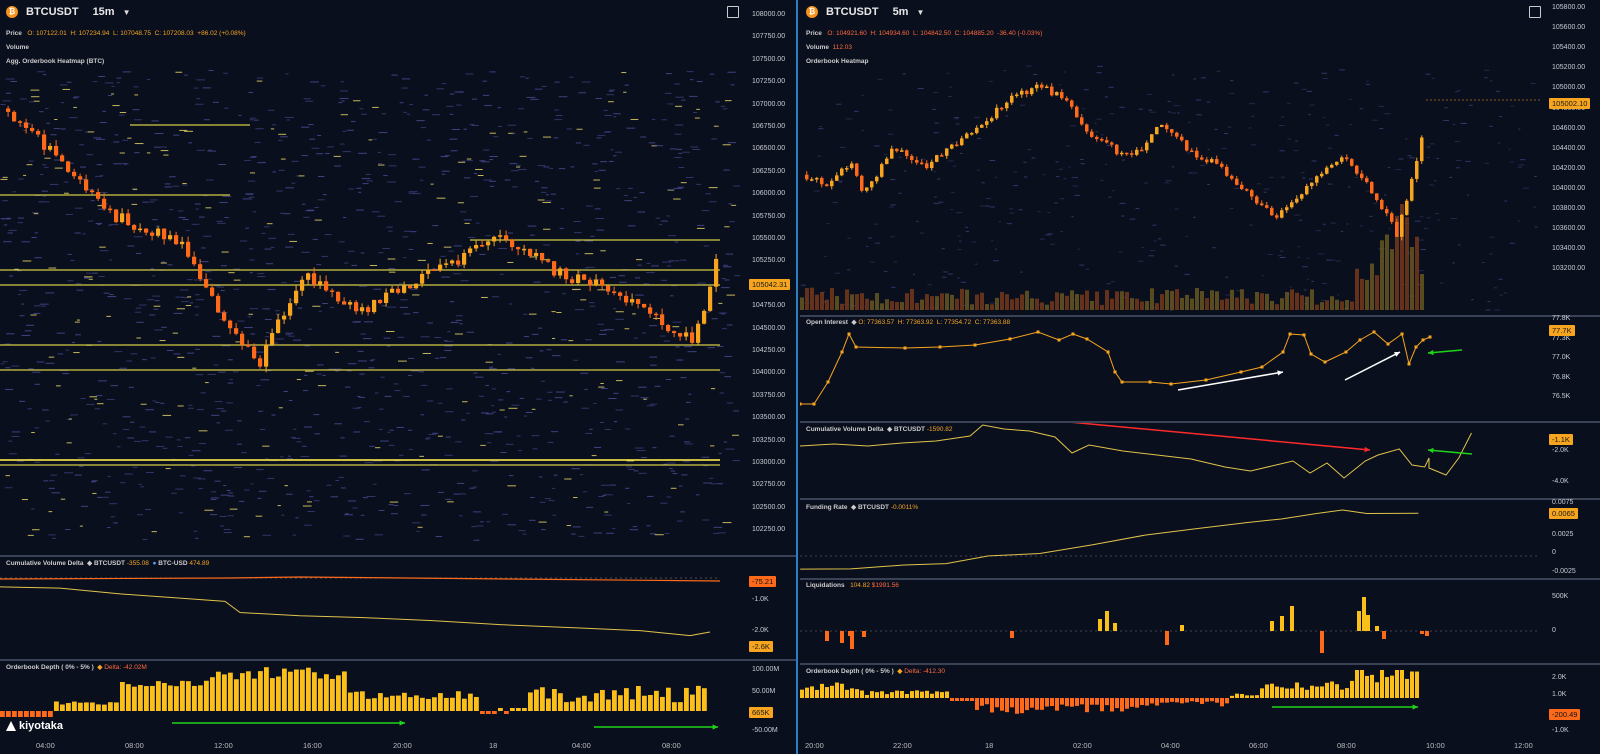 This screenshot has width=1600, height=754. Describe the element at coordinates (1415, 707) in the screenshot. I see `arrow-head` at that location.